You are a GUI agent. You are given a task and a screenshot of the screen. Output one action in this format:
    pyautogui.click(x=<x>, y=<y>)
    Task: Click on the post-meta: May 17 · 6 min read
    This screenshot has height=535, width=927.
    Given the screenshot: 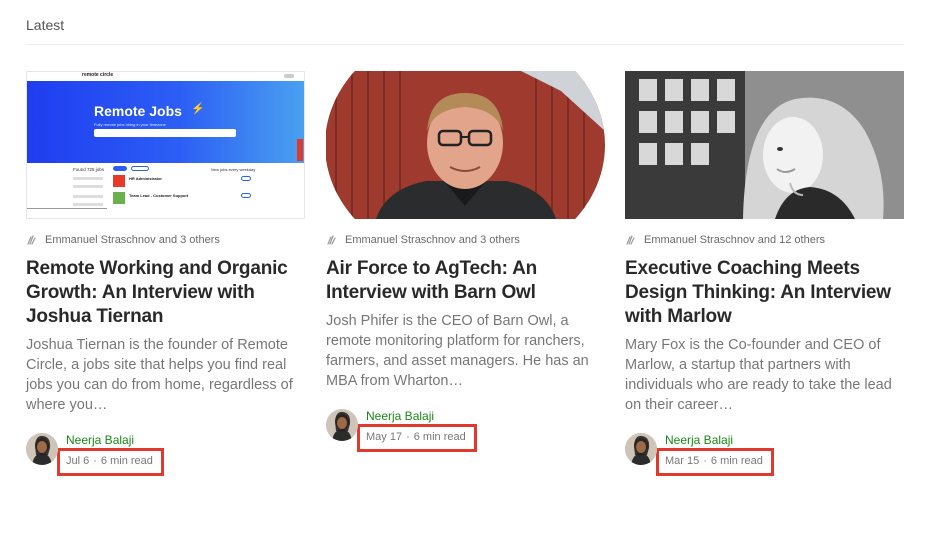 What is the action you would take?
    pyautogui.click(x=417, y=438)
    